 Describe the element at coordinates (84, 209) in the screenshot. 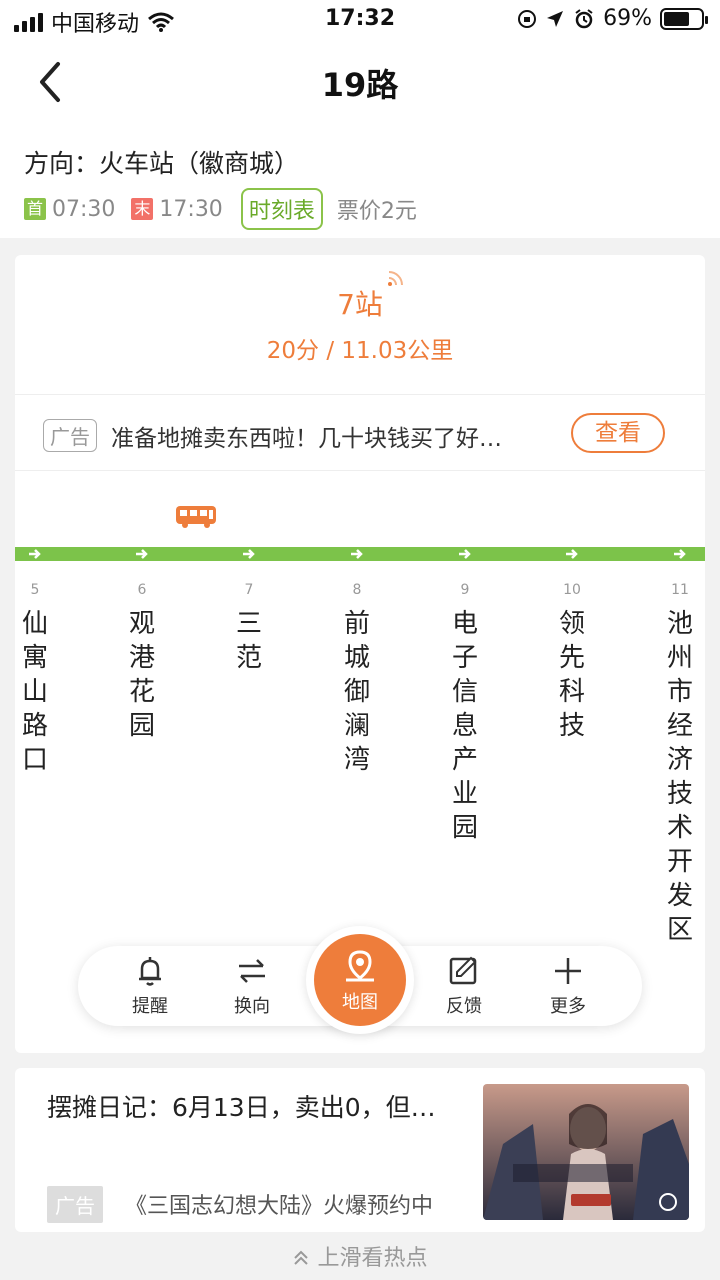

I see `first-bus-time: 07:30` at that location.